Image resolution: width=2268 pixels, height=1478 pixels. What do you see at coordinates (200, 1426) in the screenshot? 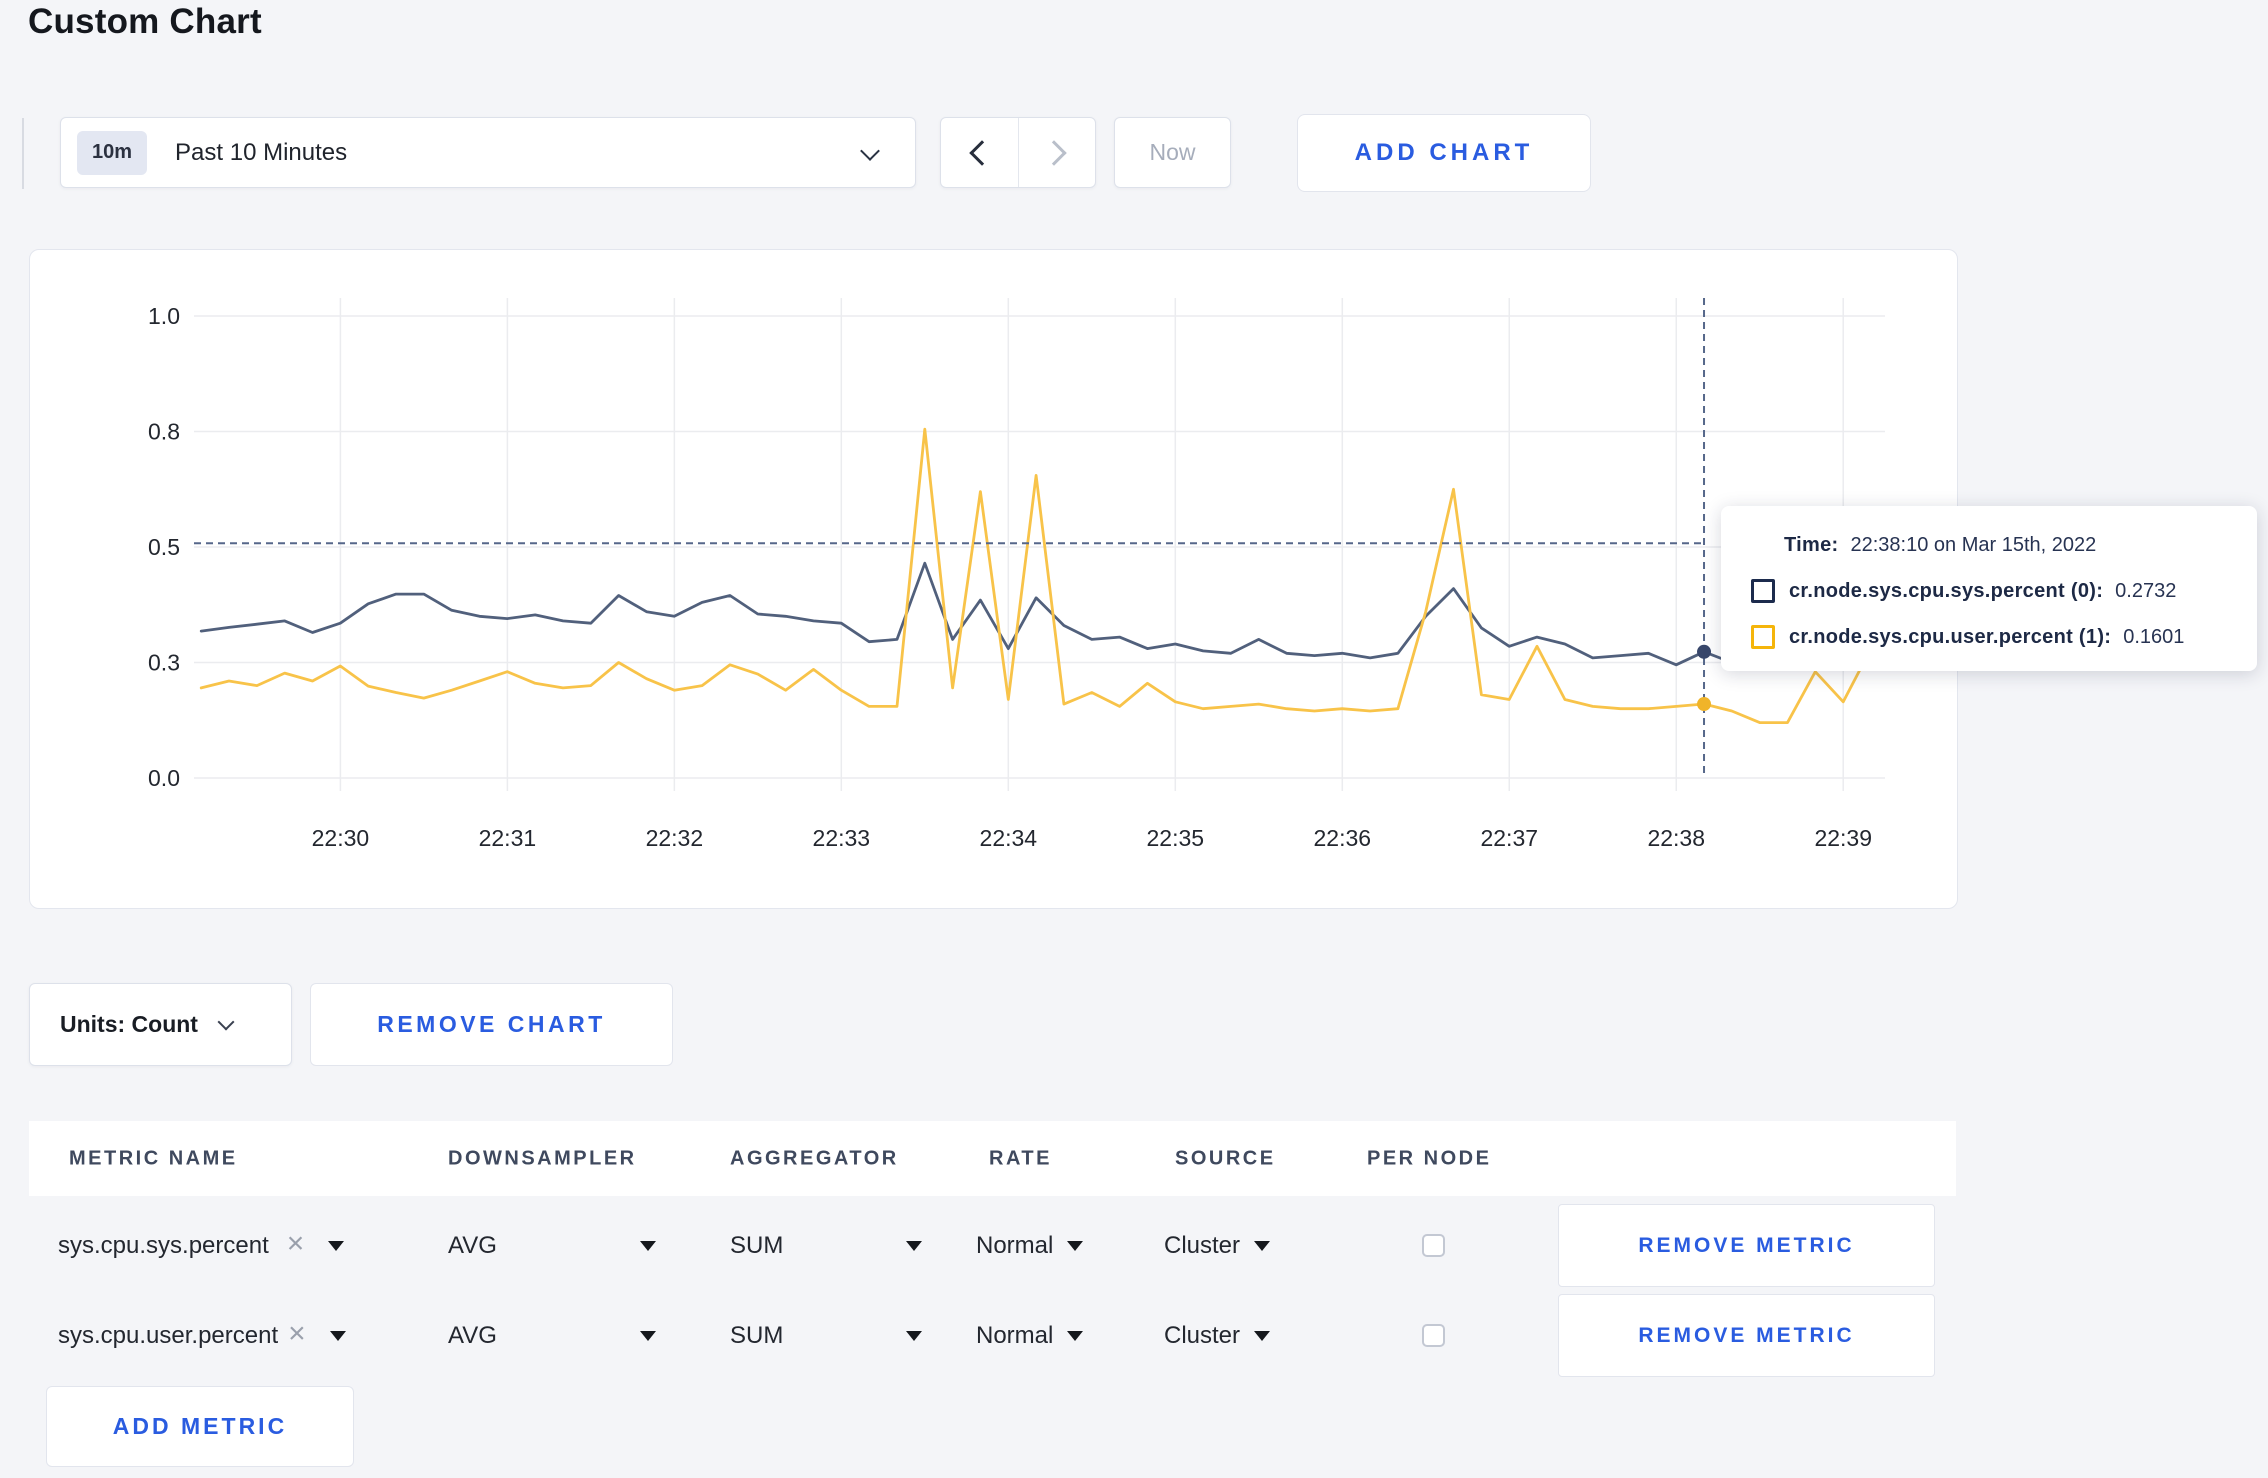
I see `add-metric-button: ADD METRIC` at bounding box center [200, 1426].